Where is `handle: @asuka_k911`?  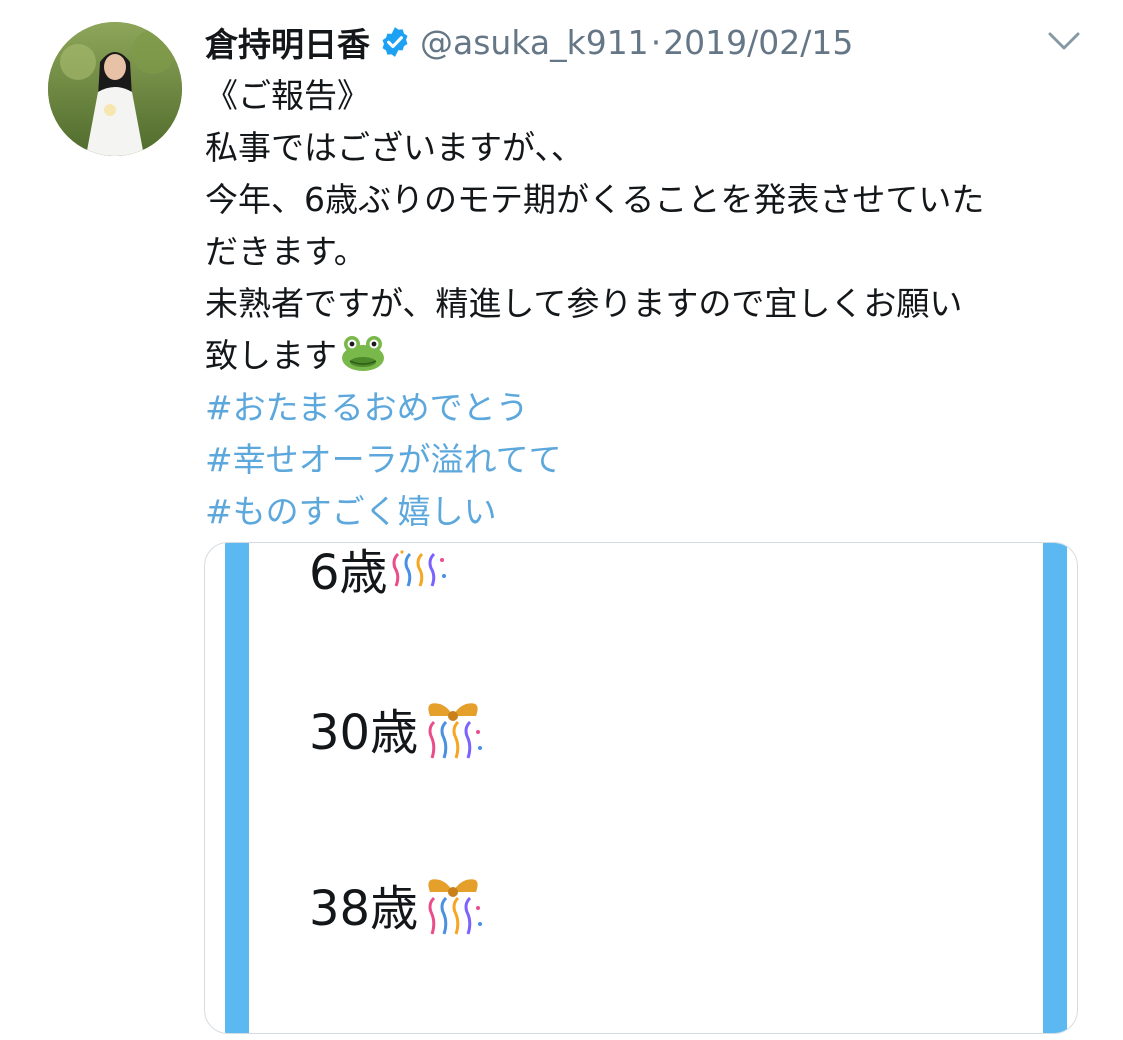
handle: @asuka_k911 is located at coordinates (534, 42).